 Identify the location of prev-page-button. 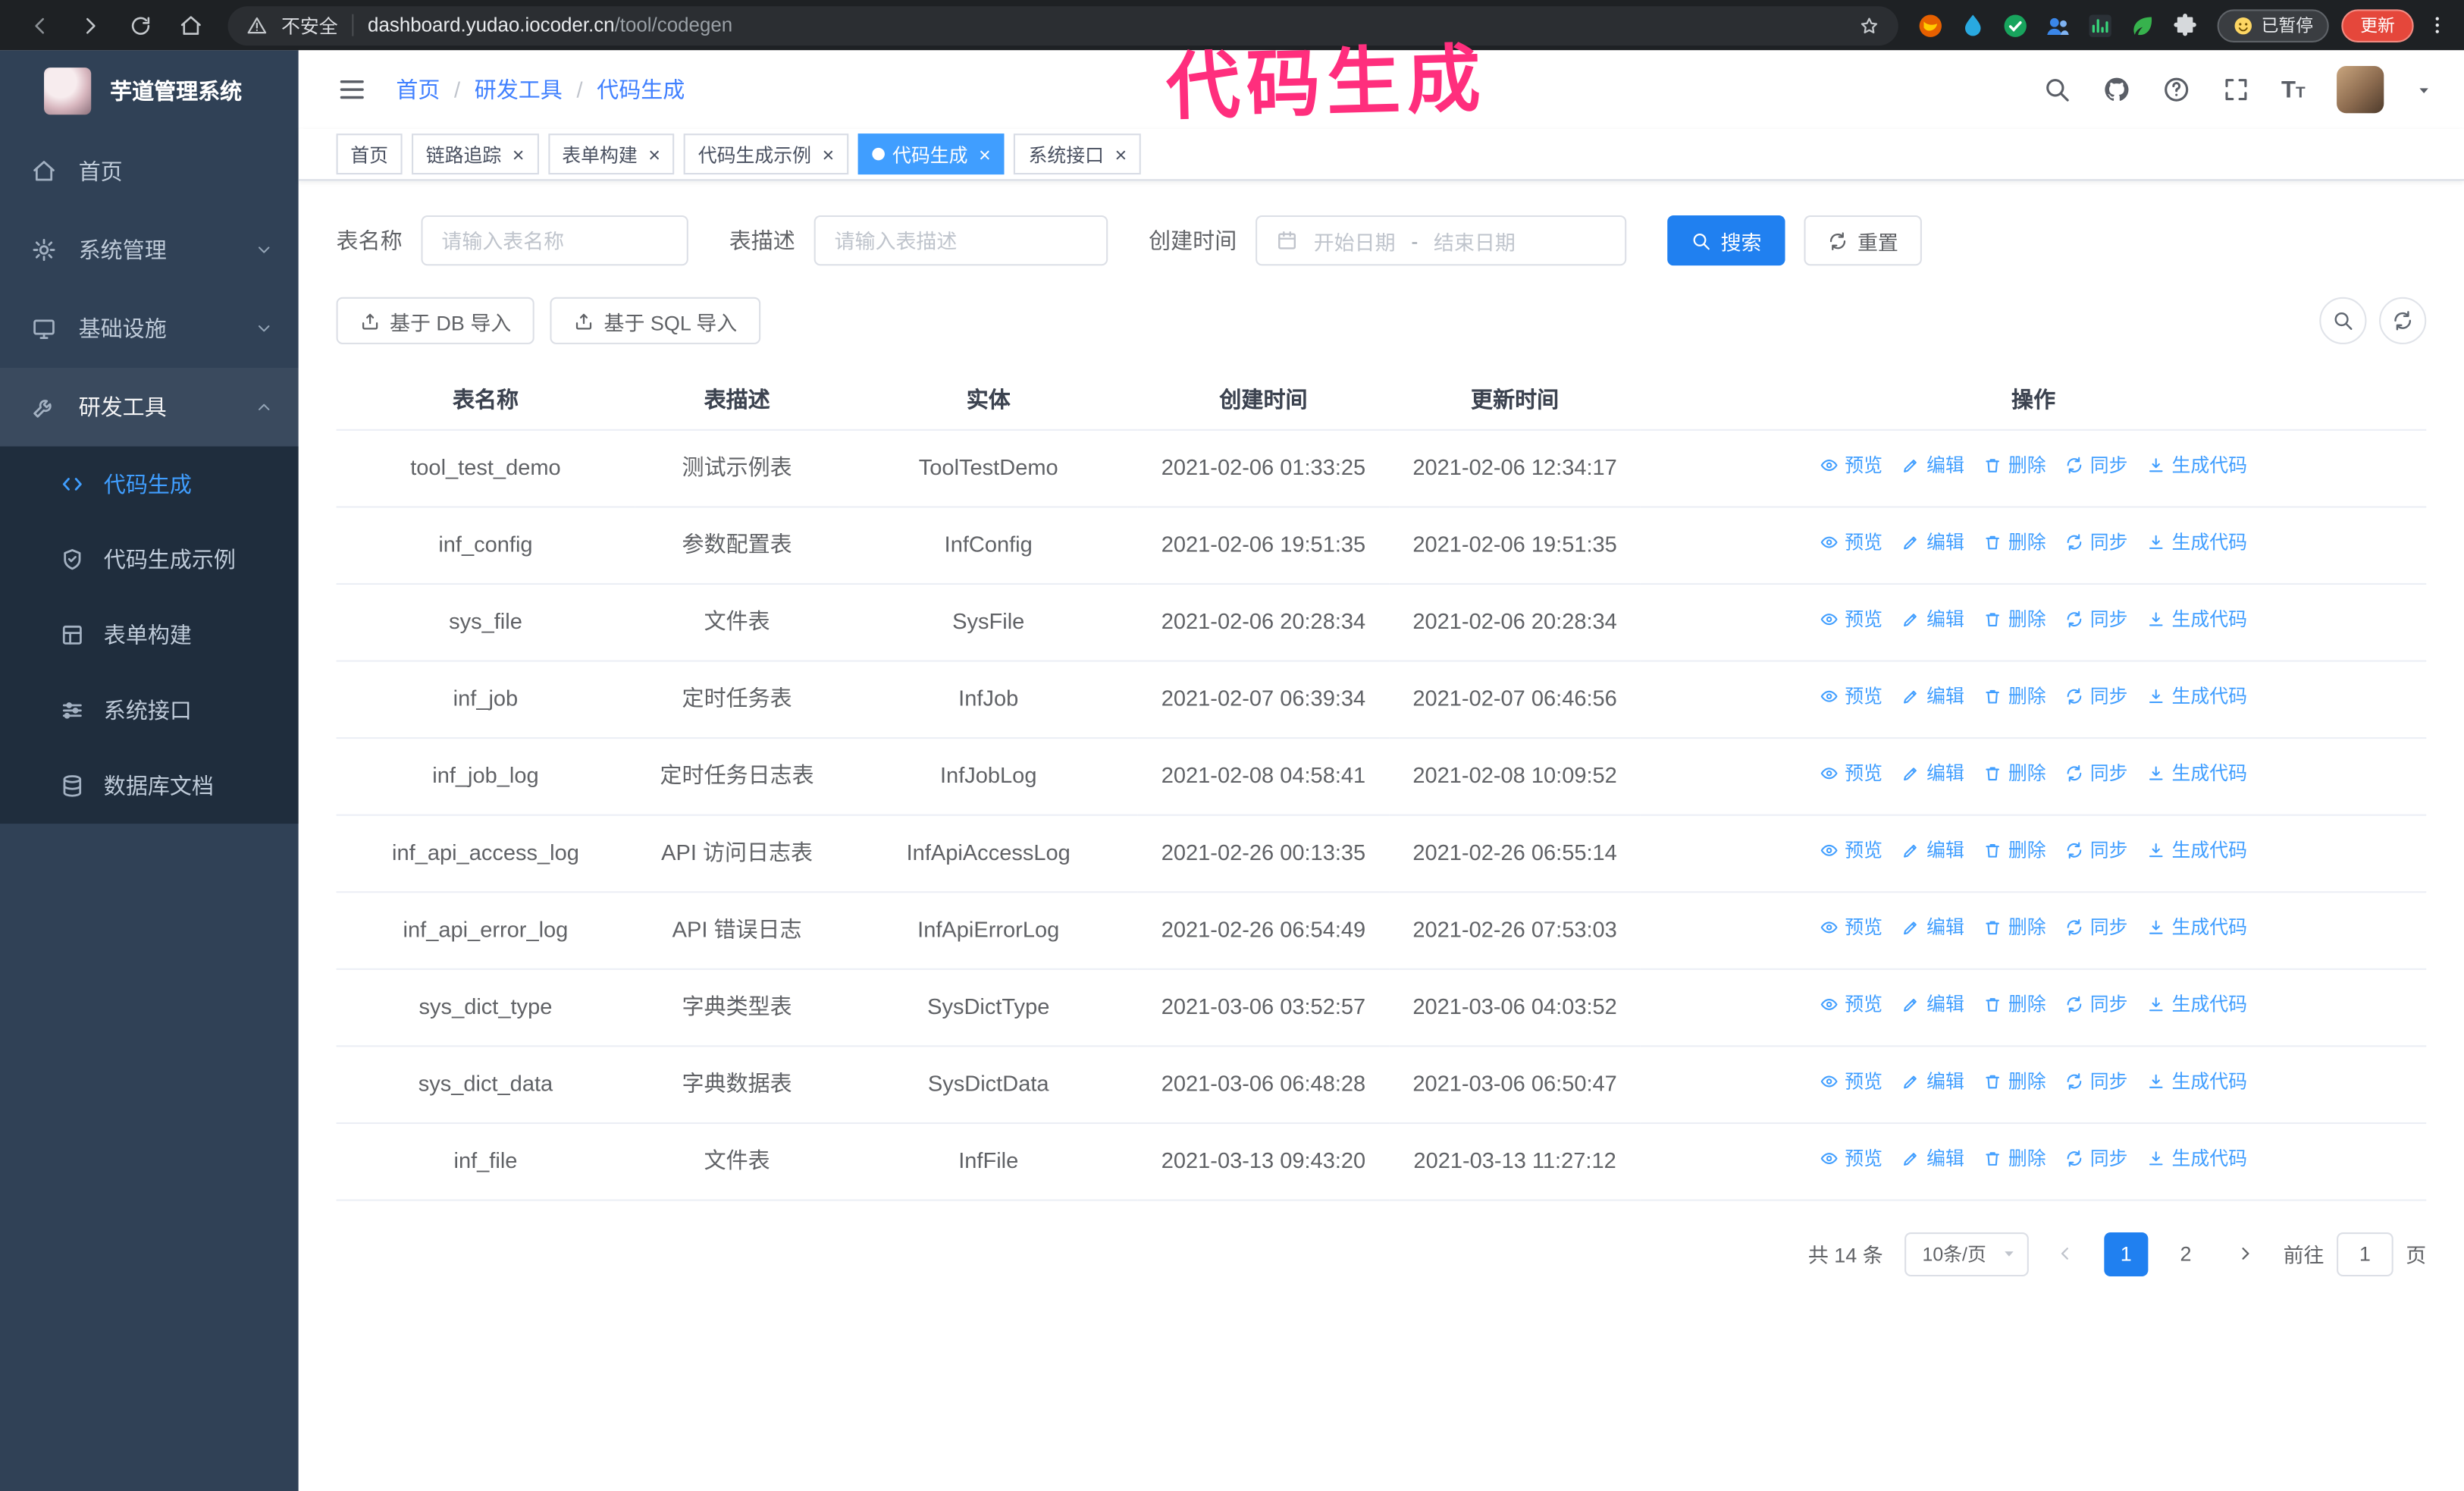
(2067, 1254).